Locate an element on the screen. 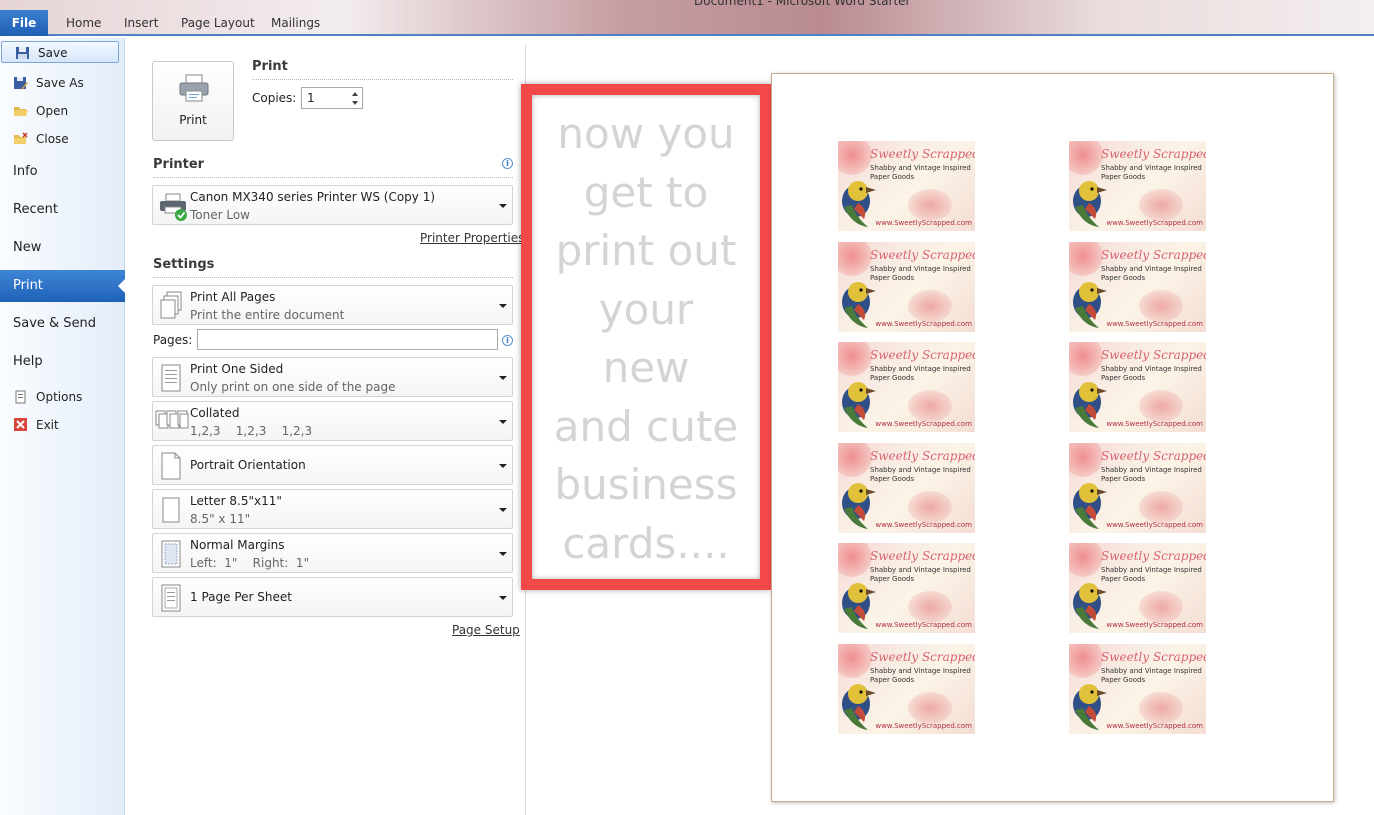 The height and width of the screenshot is (815, 1374). nav-new: New is located at coordinates (62, 248).